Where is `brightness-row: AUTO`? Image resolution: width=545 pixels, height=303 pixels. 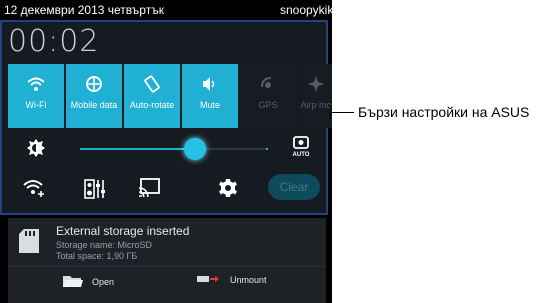 brightness-row: AUTO is located at coordinates (167, 149).